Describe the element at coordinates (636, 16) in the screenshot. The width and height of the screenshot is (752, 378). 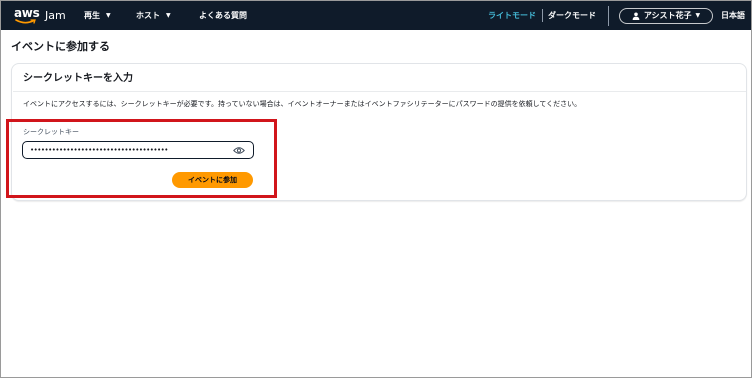
I see `user-icon` at that location.